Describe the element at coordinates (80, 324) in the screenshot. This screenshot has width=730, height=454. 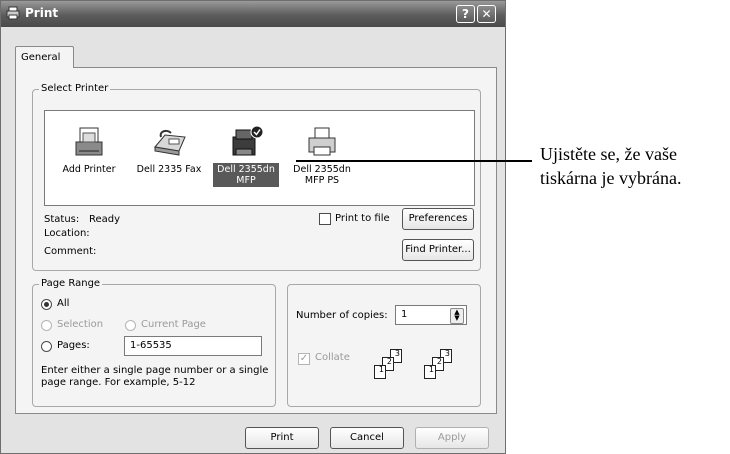
I see `selection-label: Selection` at that location.